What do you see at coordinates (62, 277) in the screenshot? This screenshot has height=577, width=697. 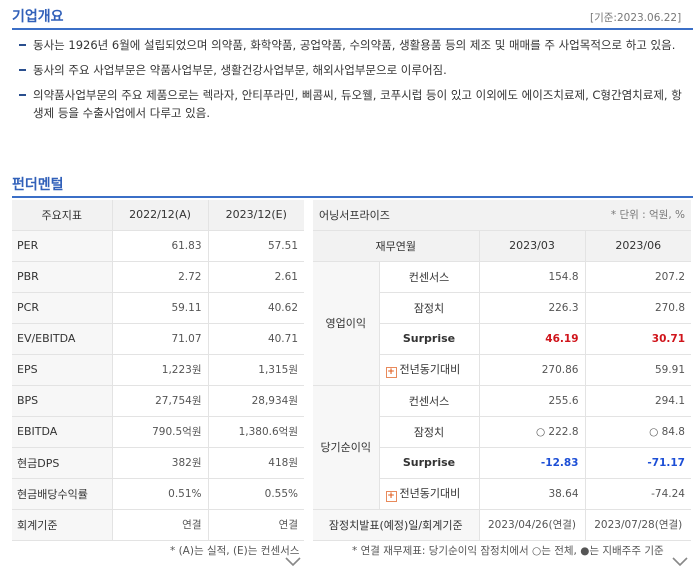 I see `indicator-label: PBR` at bounding box center [62, 277].